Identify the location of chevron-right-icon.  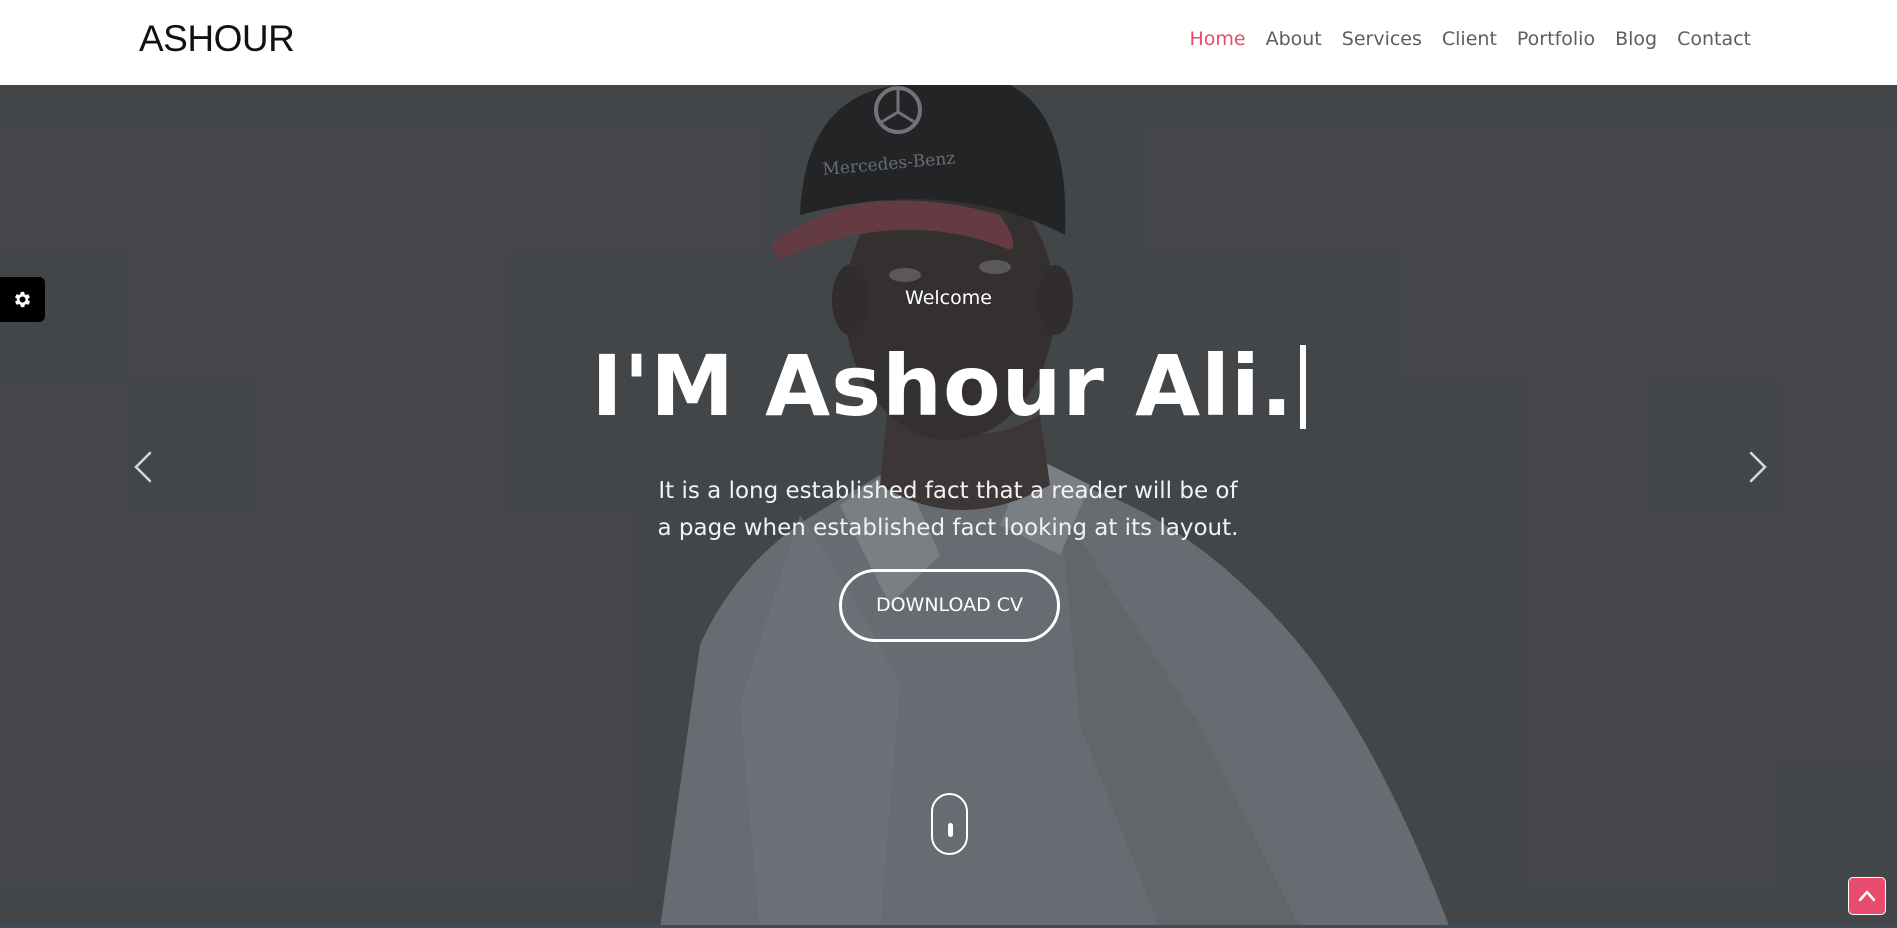
(1757, 467).